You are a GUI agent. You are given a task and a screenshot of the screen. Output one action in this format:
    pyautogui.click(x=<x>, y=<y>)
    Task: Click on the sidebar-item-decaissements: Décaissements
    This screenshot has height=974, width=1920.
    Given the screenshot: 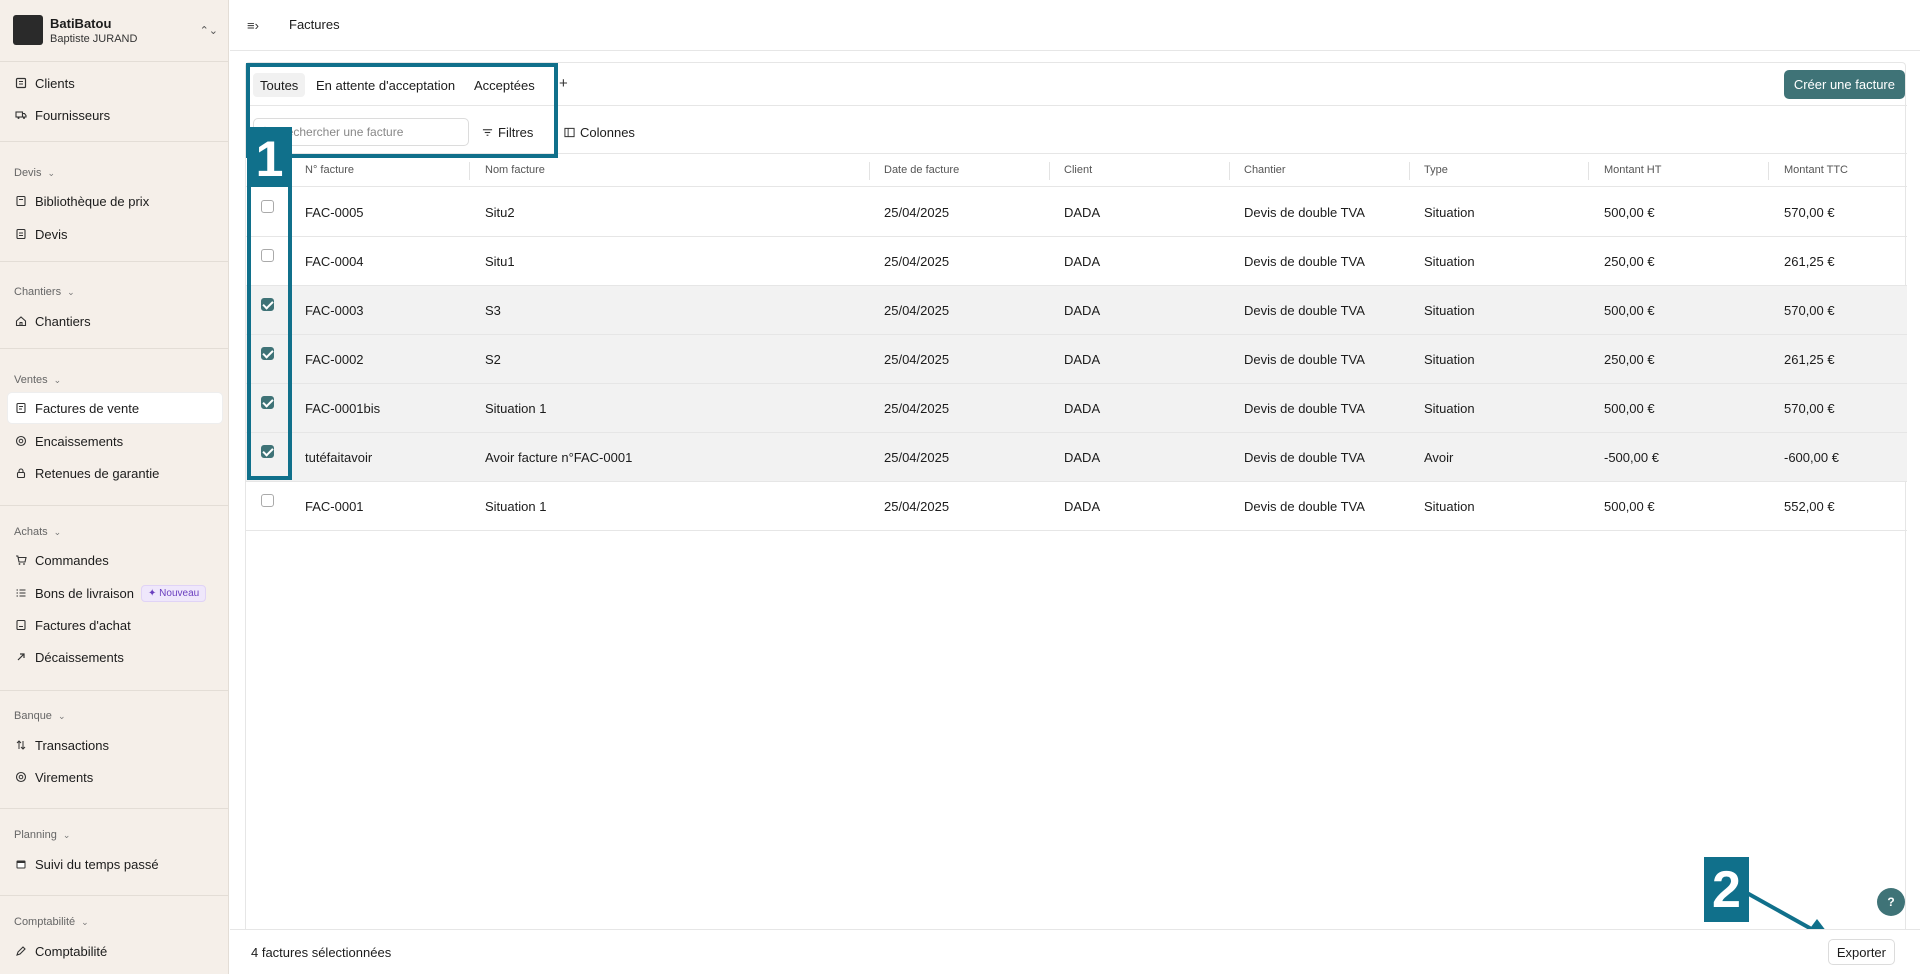 What is the action you would take?
    pyautogui.click(x=115, y=657)
    